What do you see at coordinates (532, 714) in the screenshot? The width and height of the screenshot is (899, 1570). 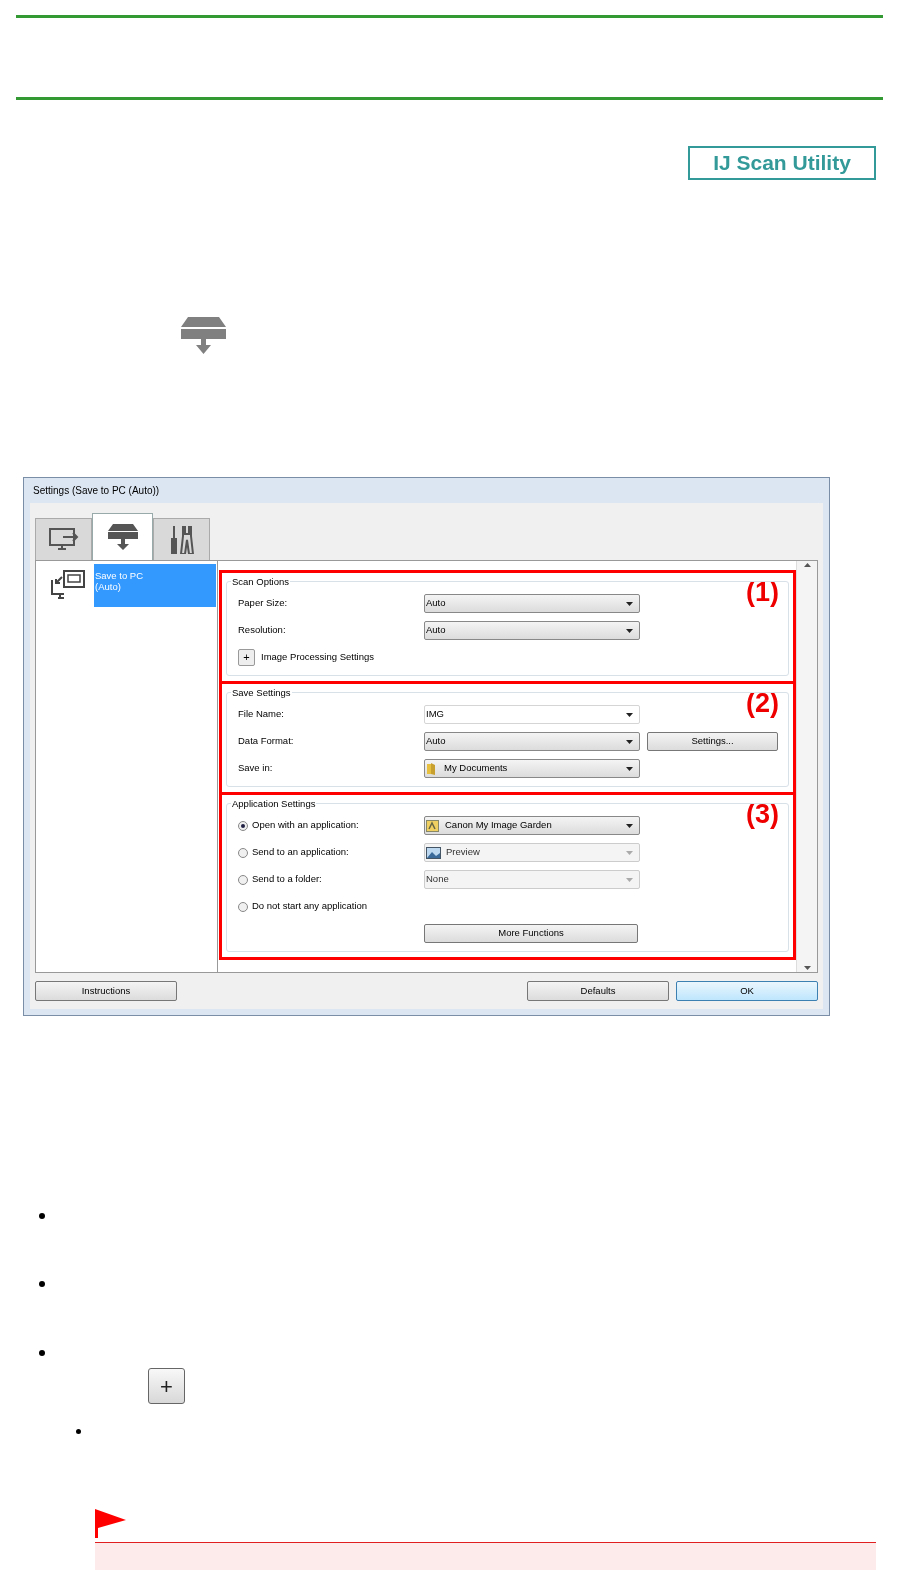 I see `combo-box: IMG` at bounding box center [532, 714].